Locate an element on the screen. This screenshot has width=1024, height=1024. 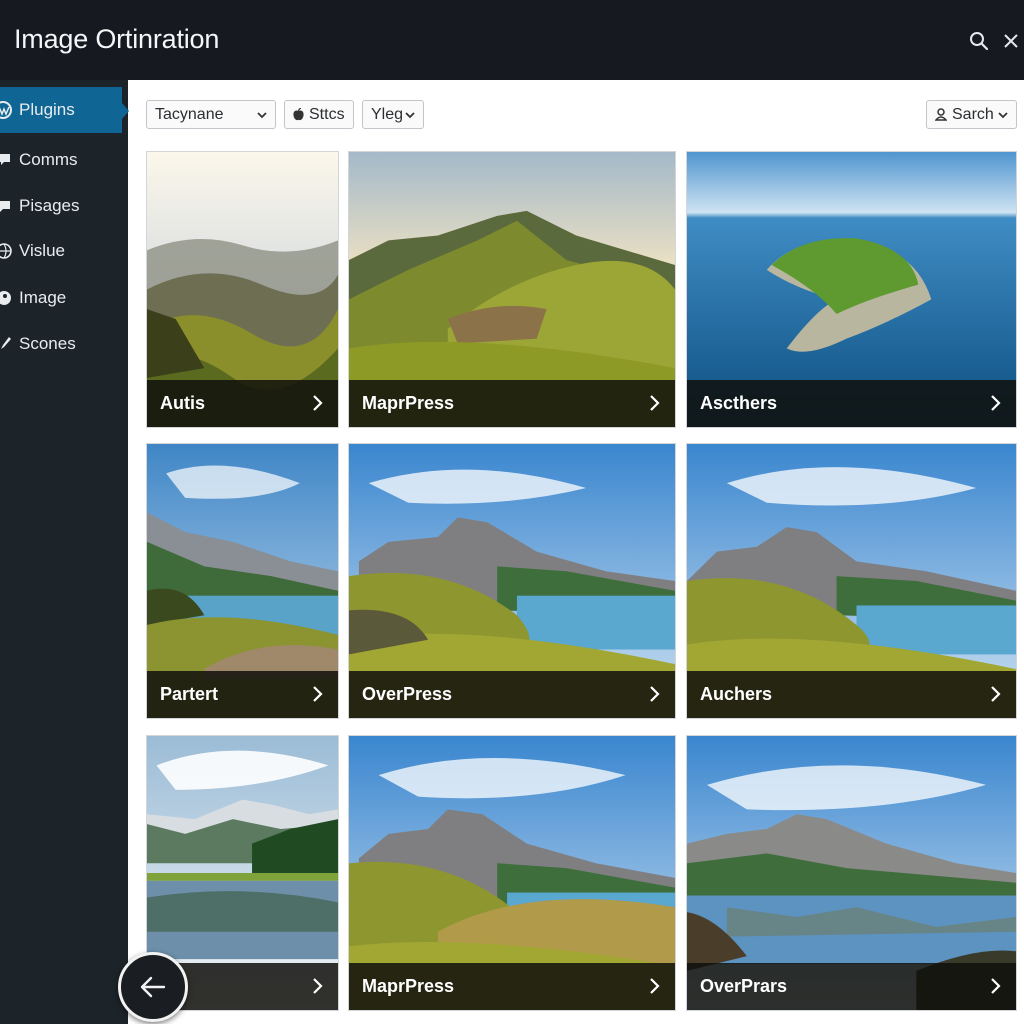
filter-select: Tacynane is located at coordinates (211, 114).